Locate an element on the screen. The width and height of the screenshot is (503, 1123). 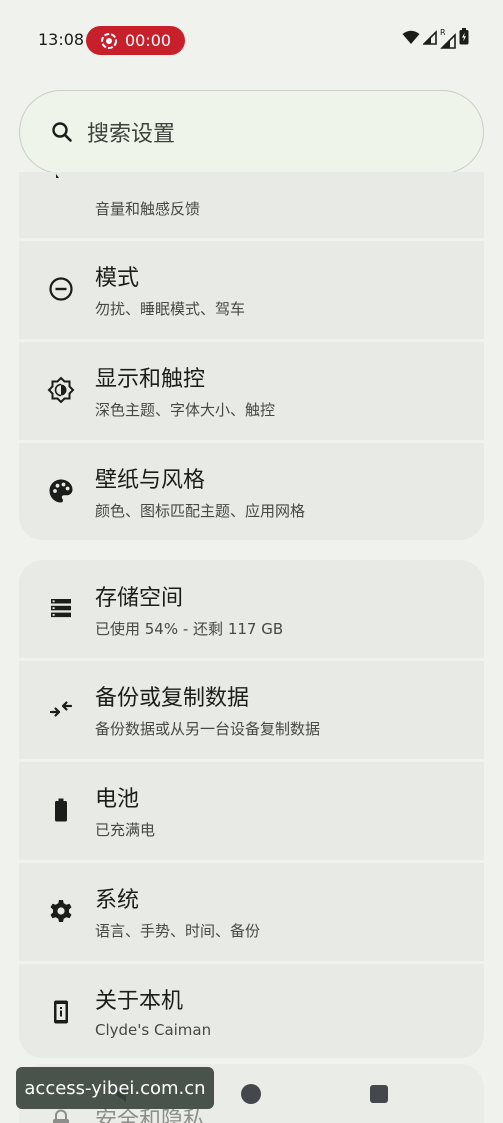
gear-icon is located at coordinates (61, 911).